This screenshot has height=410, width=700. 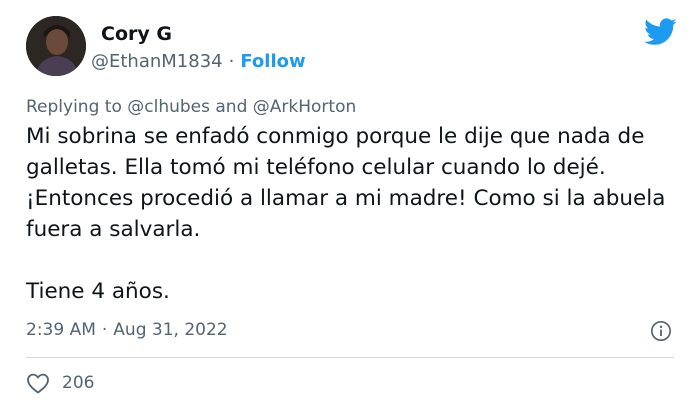 What do you see at coordinates (660, 32) in the screenshot?
I see `twitter-bird-icon` at bounding box center [660, 32].